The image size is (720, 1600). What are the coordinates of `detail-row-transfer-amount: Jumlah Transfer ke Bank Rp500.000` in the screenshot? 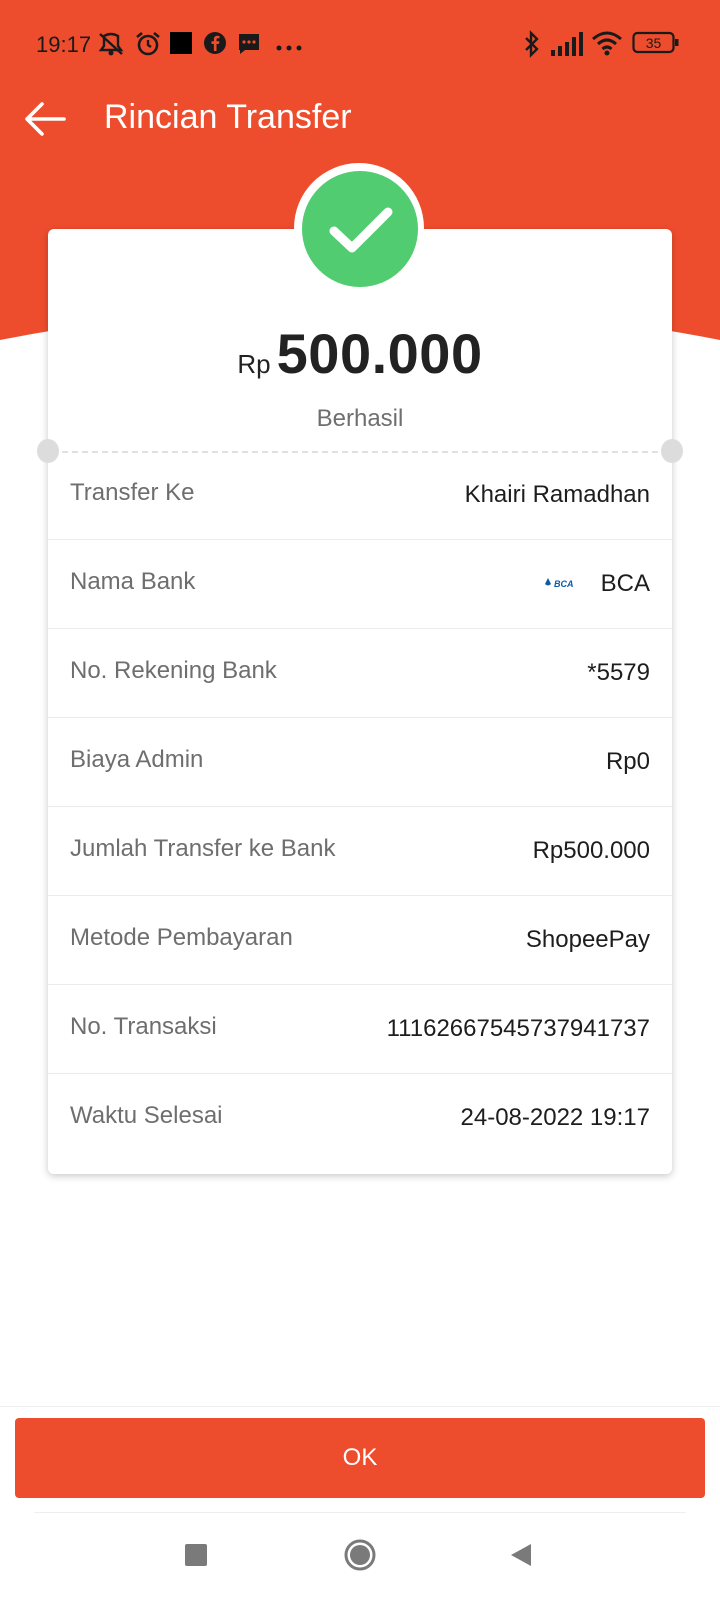 It's located at (360, 851).